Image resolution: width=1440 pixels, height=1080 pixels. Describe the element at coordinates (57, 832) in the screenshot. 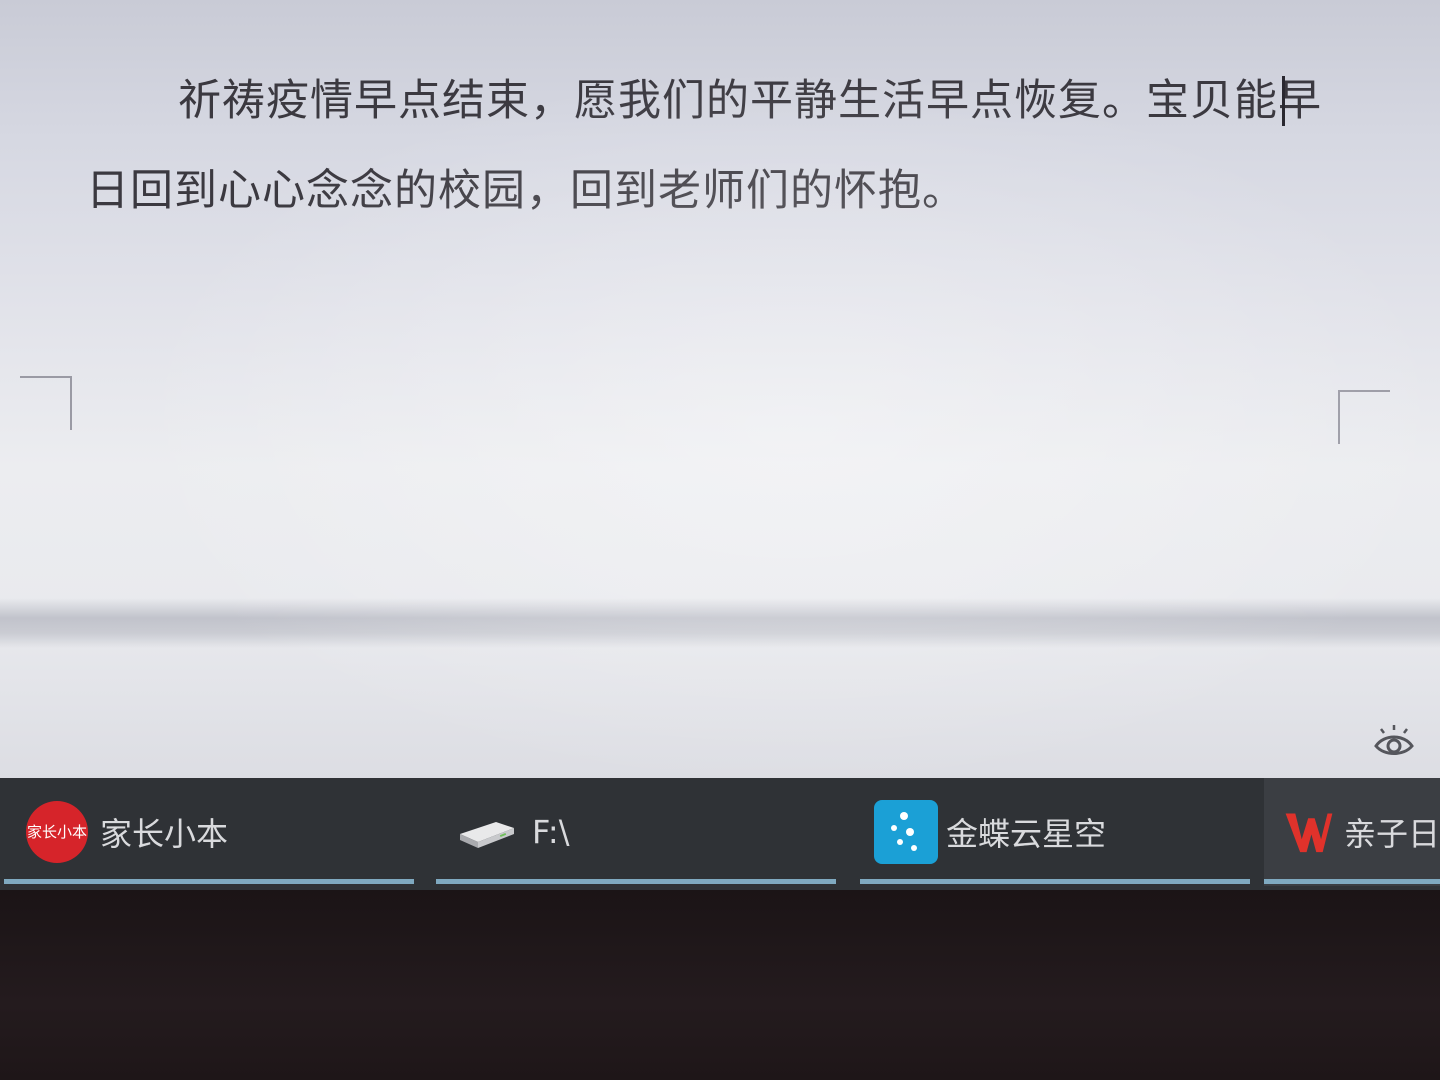

I see `jiazhang-xiaoben-logo: 家长小本` at that location.